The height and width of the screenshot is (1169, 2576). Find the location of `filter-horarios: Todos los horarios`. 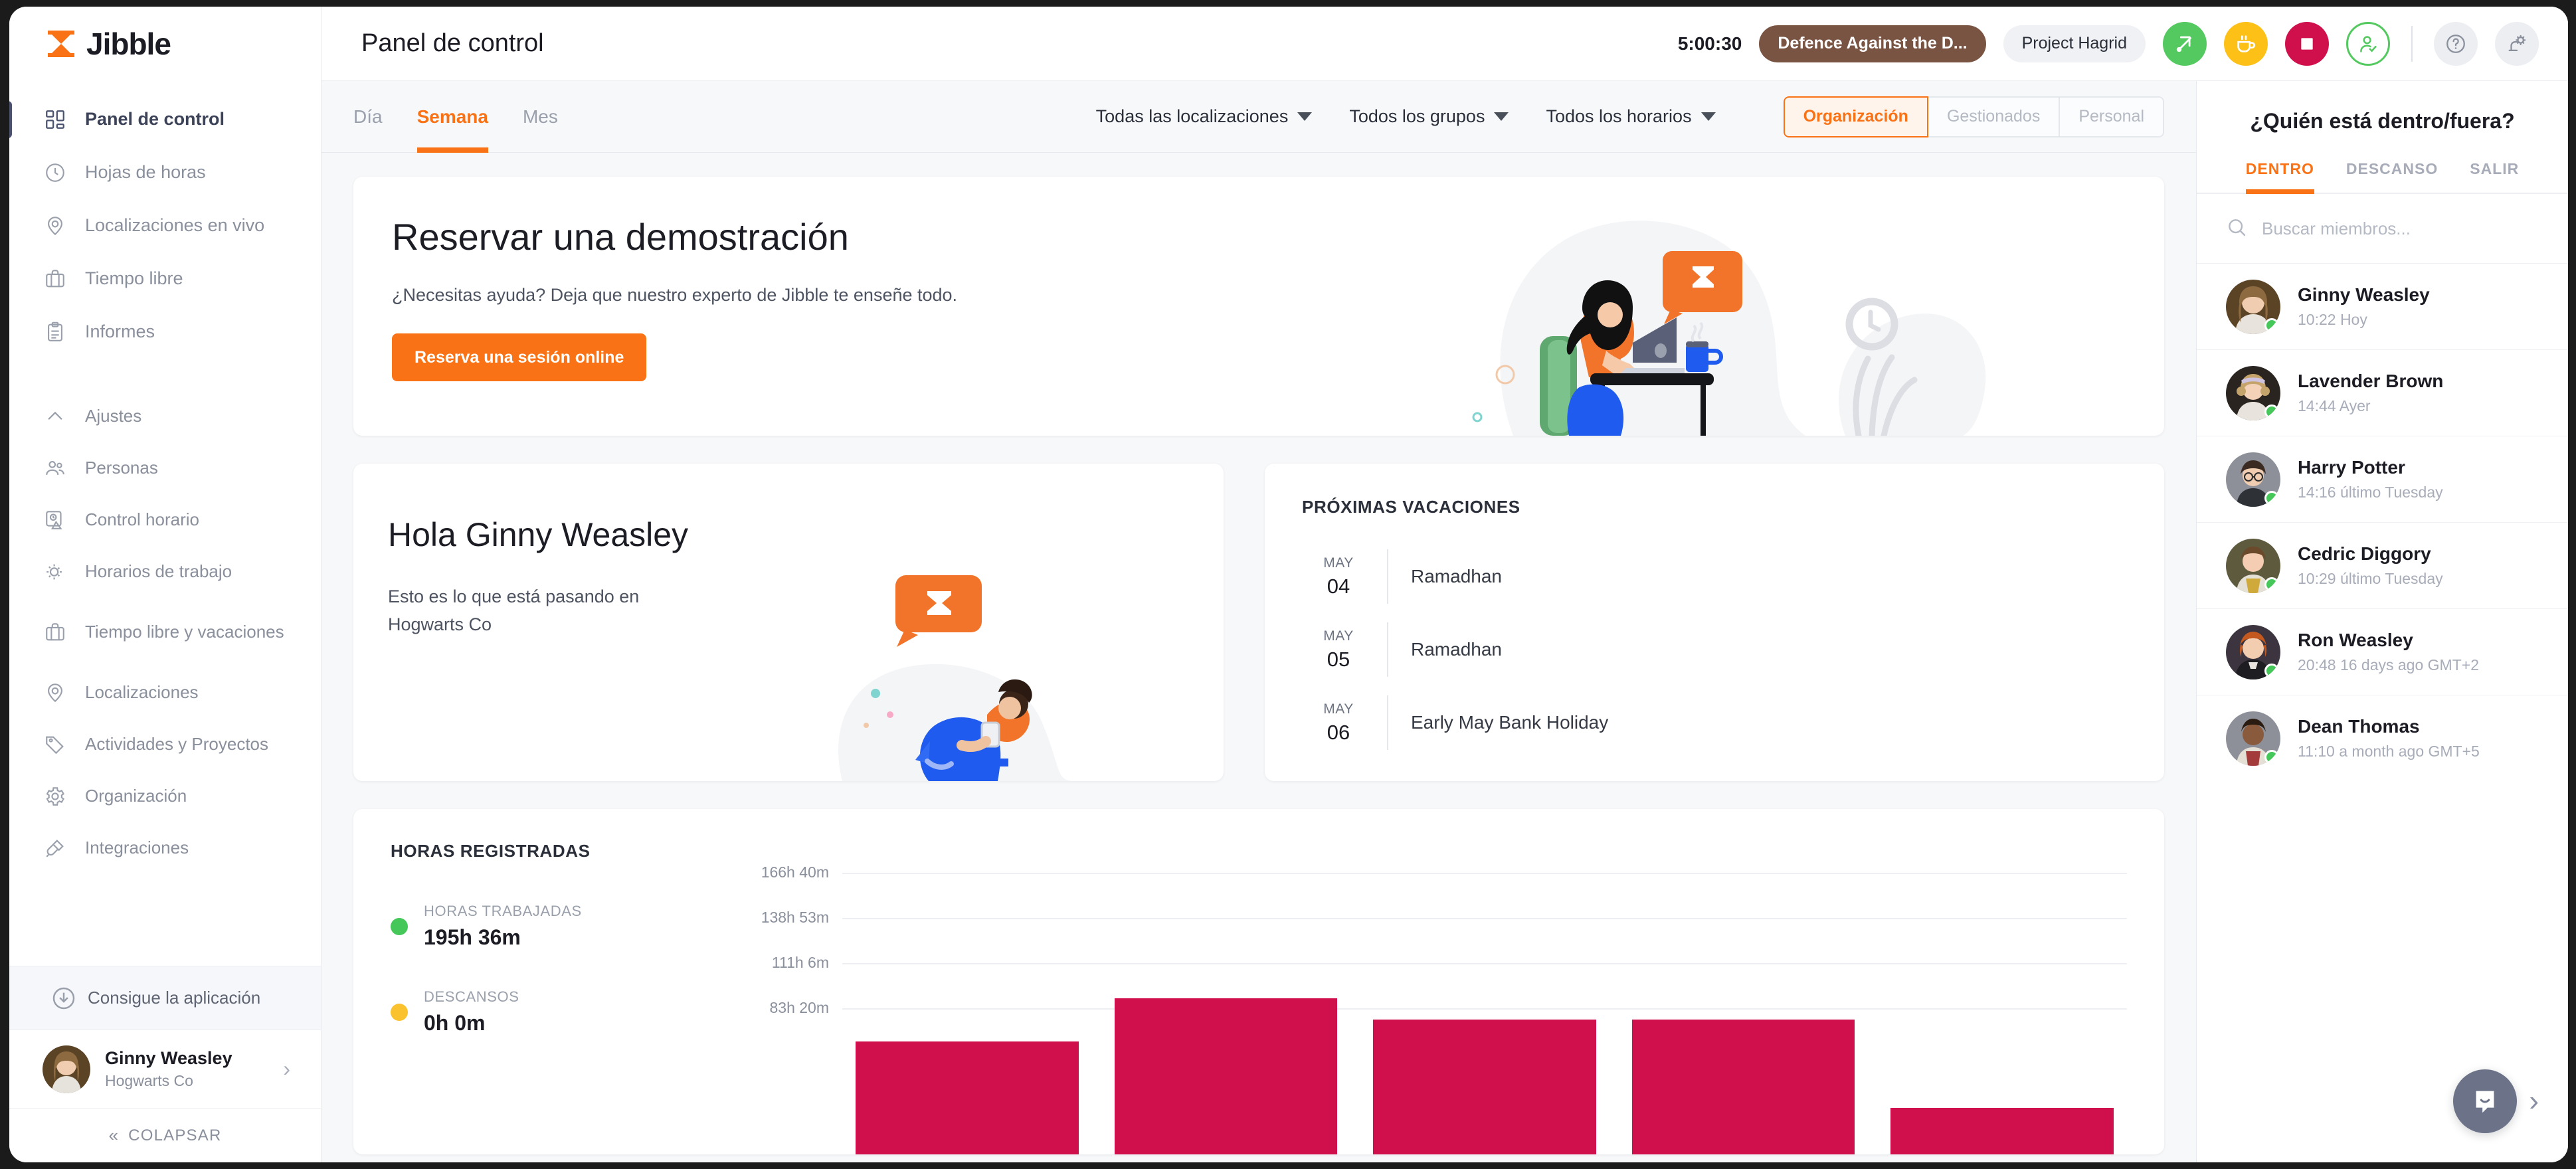

filter-horarios: Todos los horarios is located at coordinates (1631, 116).